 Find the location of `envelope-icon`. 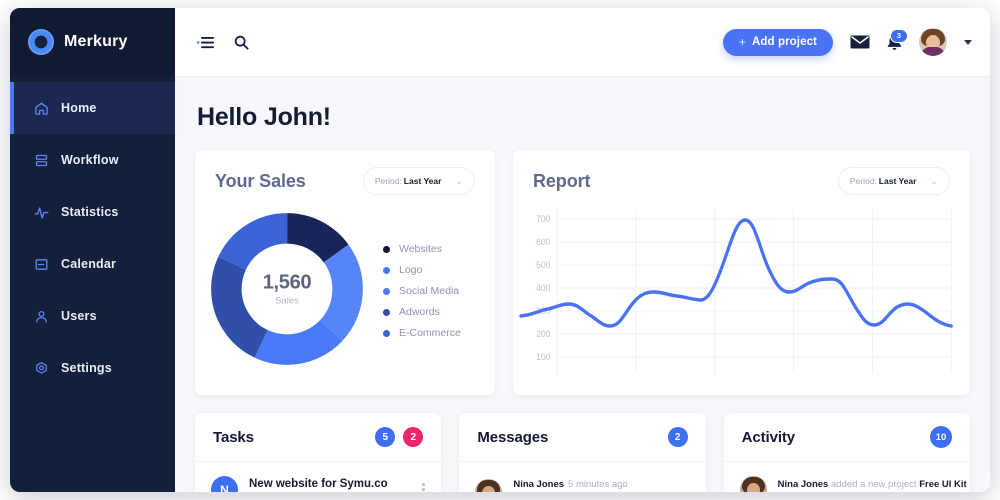

envelope-icon is located at coordinates (860, 42).